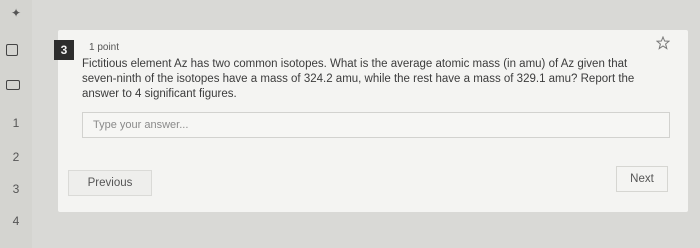  Describe the element at coordinates (64, 50) in the screenshot. I see `question-number: 3` at that location.